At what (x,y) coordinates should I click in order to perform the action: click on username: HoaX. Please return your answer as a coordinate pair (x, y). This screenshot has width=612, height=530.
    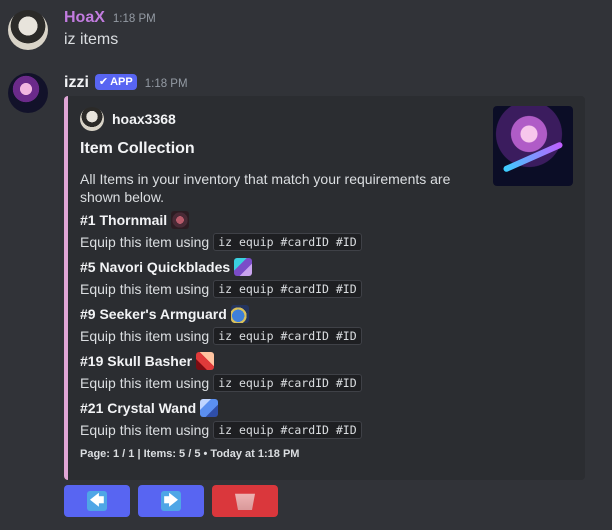
    Looking at the image, I should click on (84, 18).